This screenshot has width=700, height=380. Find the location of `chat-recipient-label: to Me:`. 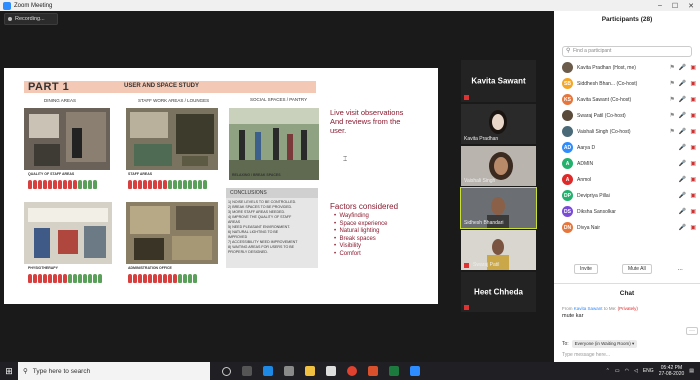

chat-recipient-label: to Me: is located at coordinates (610, 308).